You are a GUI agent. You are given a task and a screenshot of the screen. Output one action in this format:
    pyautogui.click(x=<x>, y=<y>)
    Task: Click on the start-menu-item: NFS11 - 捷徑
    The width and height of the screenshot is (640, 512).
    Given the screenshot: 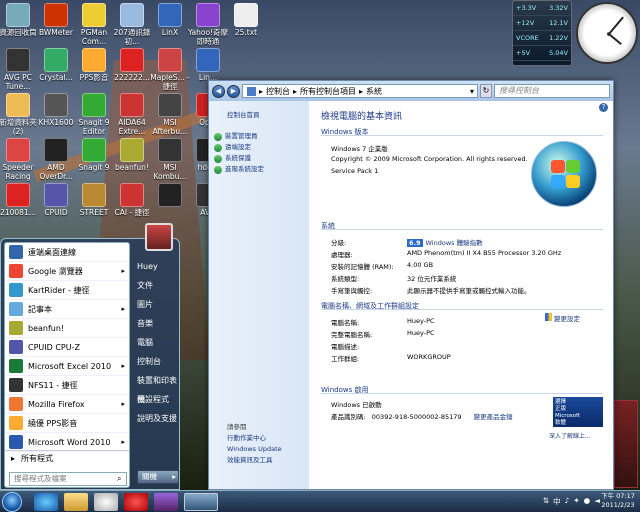 What is the action you would take?
    pyautogui.click(x=67, y=385)
    